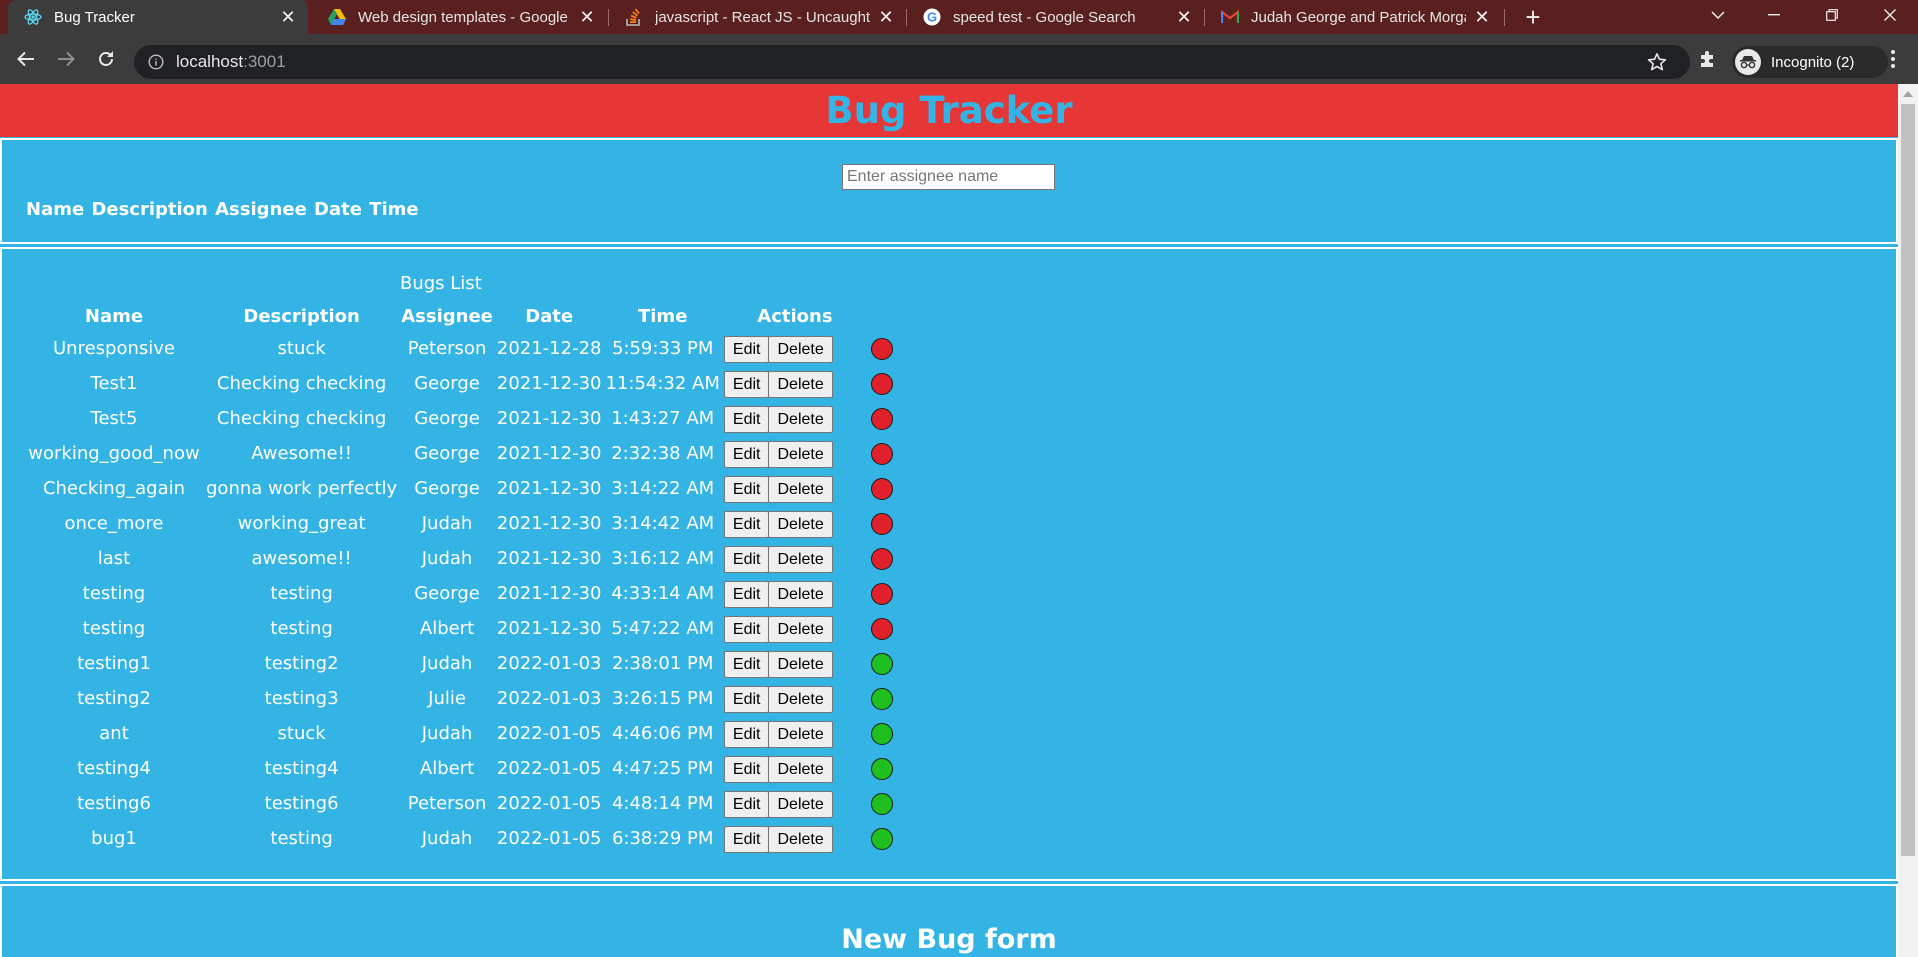 The height and width of the screenshot is (957, 1918). What do you see at coordinates (158, 17) in the screenshot?
I see `tab-bug-tracker: Bug Tracker ✕` at bounding box center [158, 17].